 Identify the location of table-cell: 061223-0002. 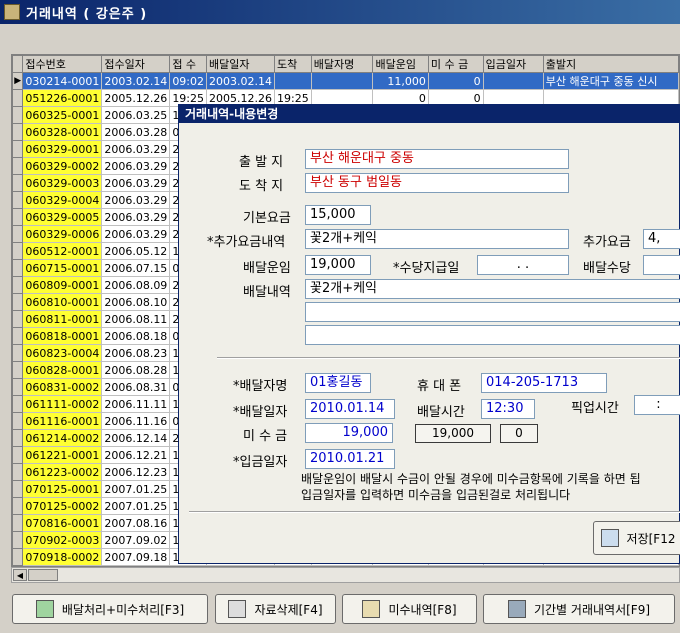
(62, 472).